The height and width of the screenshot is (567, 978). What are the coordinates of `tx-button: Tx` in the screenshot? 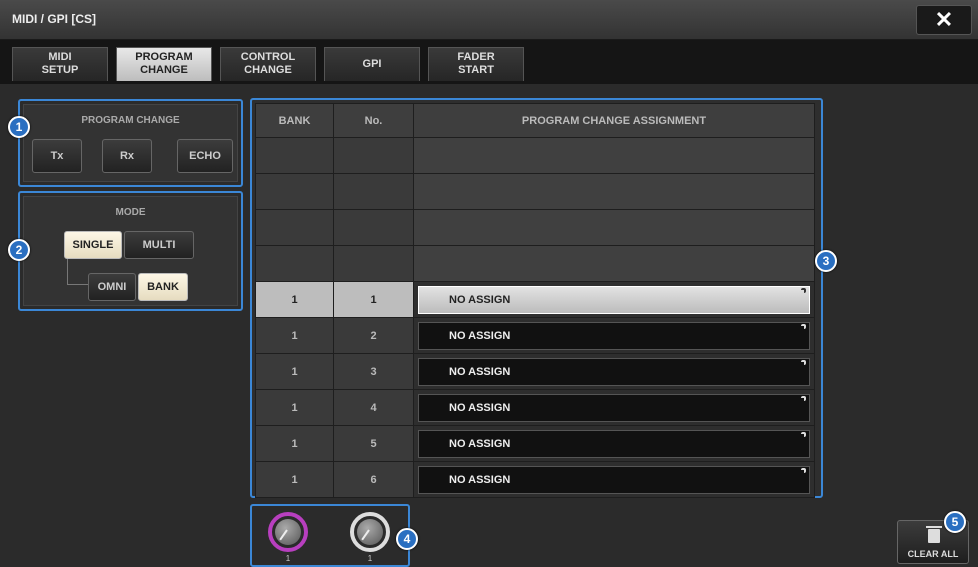 It's located at (57, 156).